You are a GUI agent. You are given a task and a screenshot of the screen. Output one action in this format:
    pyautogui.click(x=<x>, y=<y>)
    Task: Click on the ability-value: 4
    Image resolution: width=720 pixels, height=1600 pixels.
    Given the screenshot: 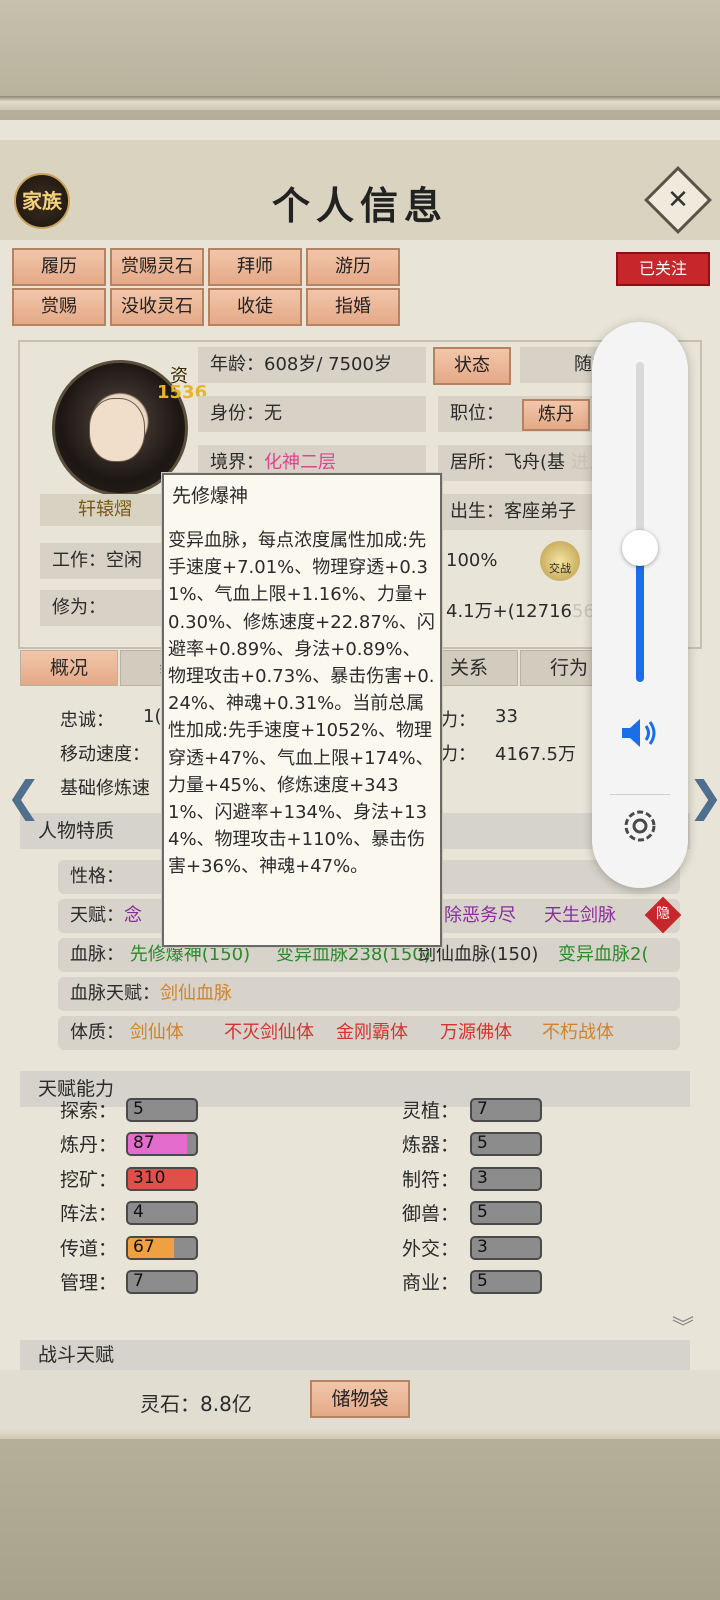 What is the action you would take?
    pyautogui.click(x=138, y=1212)
    